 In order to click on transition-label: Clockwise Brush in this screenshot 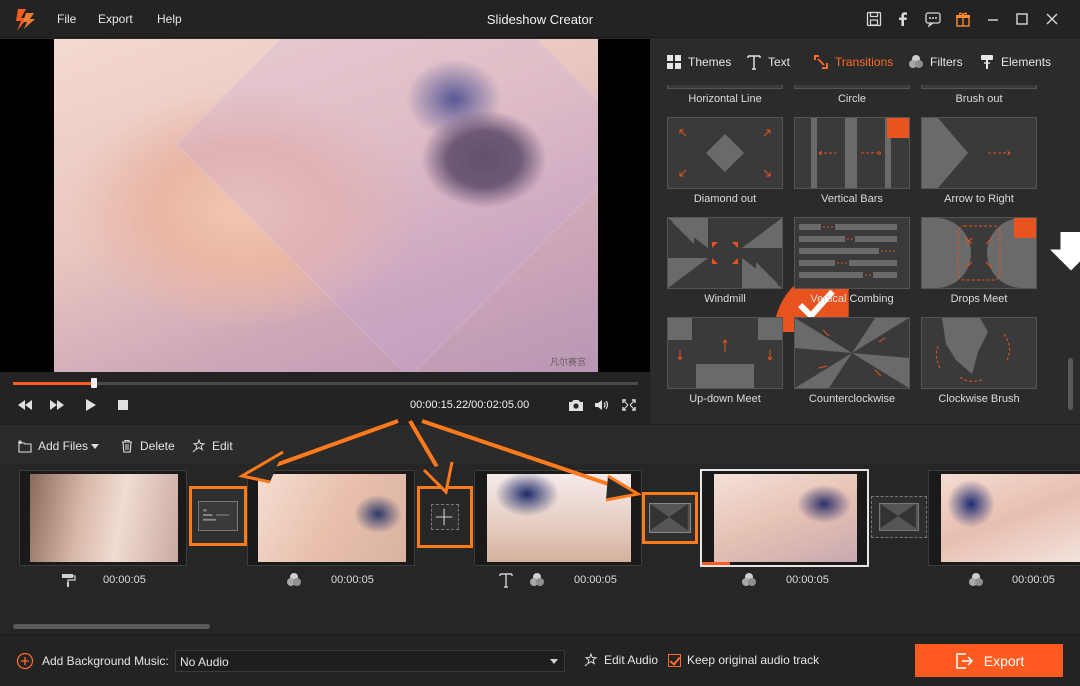, I will do `click(979, 399)`.